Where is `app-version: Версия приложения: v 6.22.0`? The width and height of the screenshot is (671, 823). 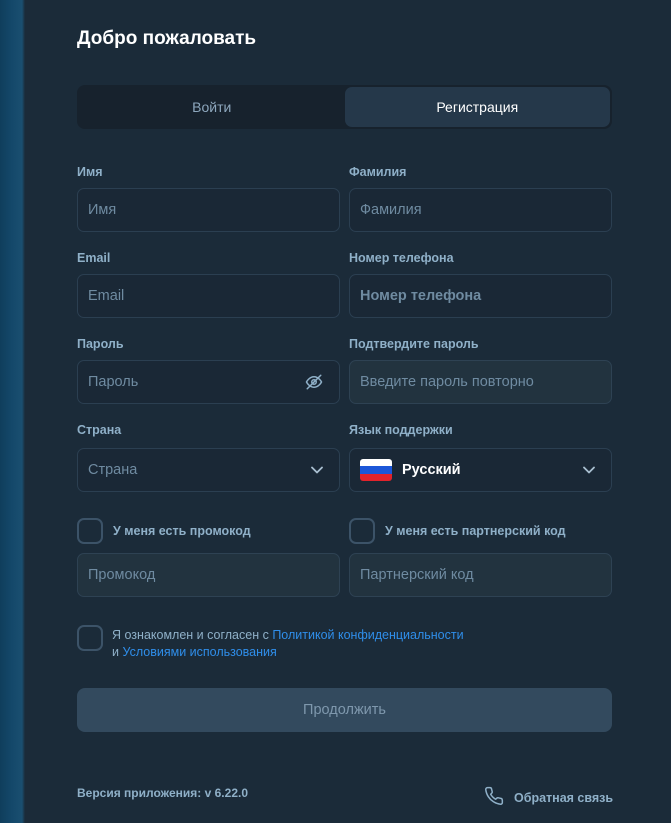 app-version: Версия приложения: v 6.22.0 is located at coordinates (162, 793).